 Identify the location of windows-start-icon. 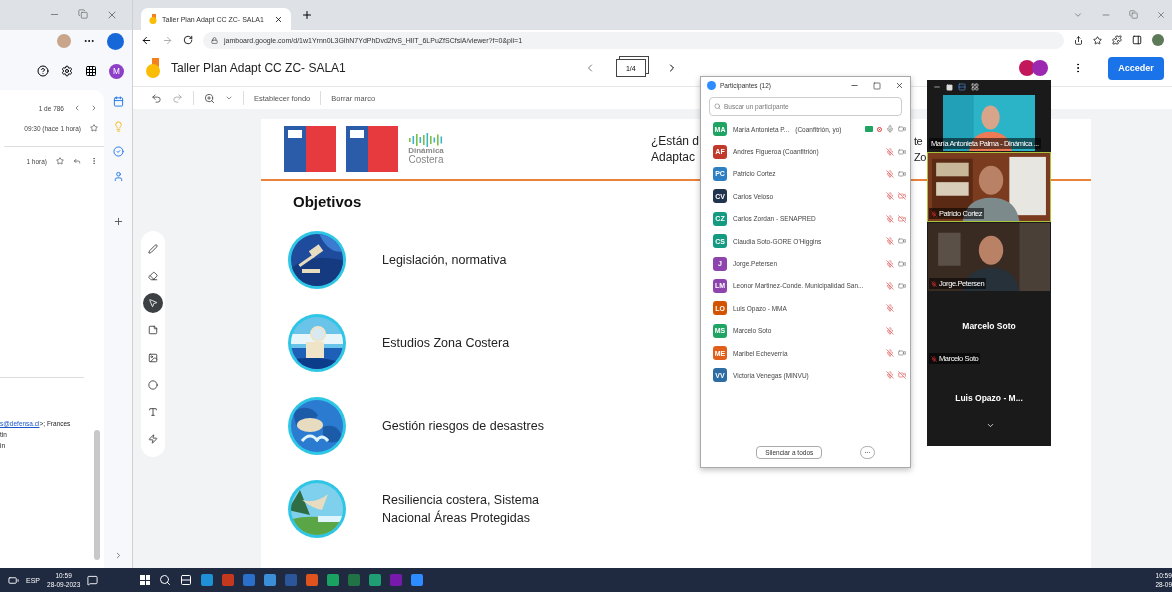
(145, 580).